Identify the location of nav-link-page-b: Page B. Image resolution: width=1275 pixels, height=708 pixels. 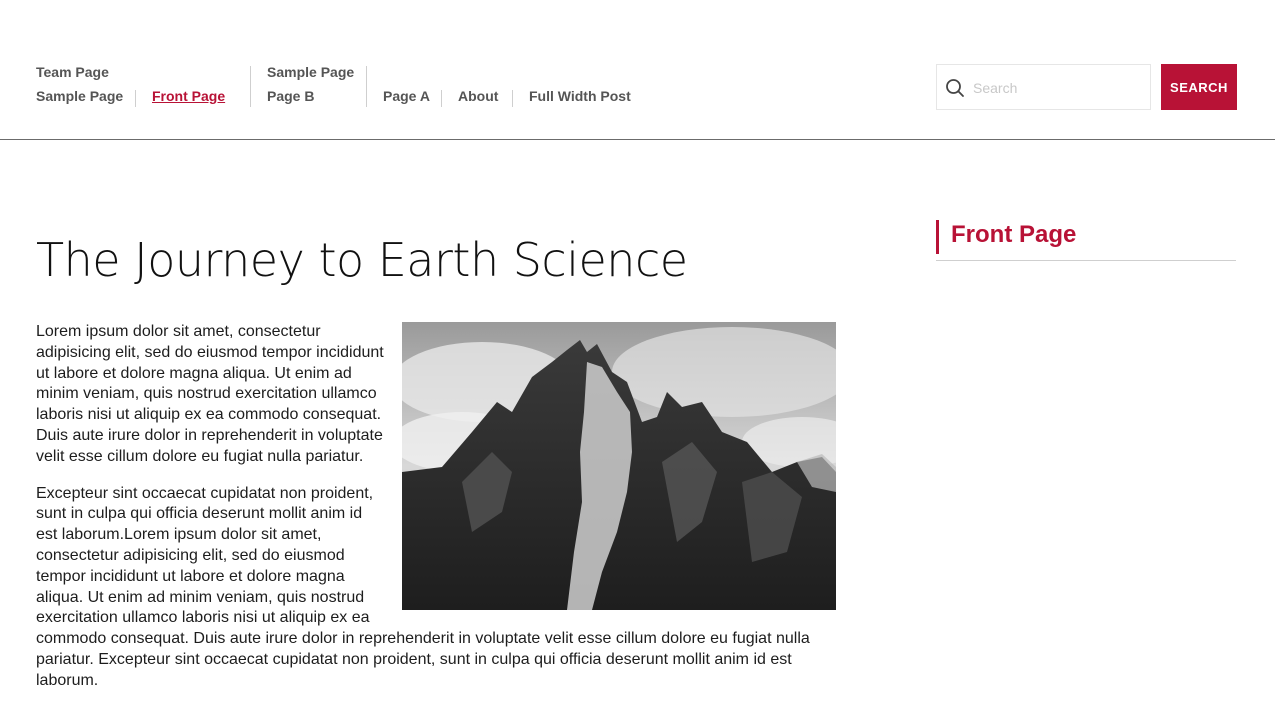
(290, 96).